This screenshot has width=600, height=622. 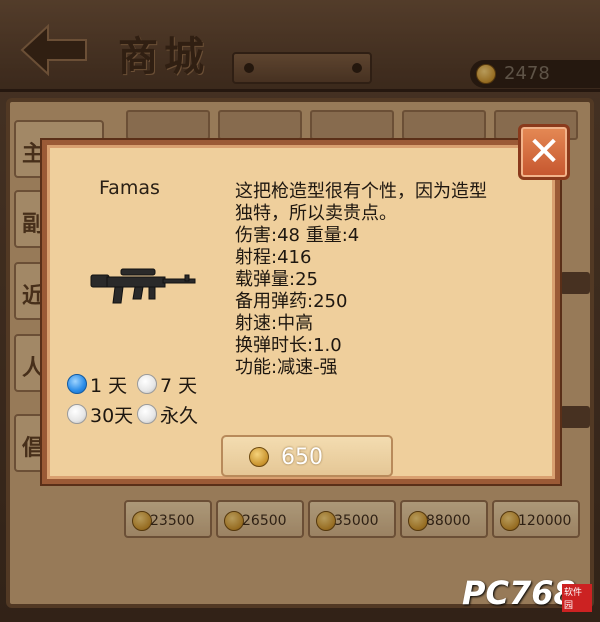 What do you see at coordinates (276, 279) in the screenshot?
I see `stat-magazine: 载弹量:25` at bounding box center [276, 279].